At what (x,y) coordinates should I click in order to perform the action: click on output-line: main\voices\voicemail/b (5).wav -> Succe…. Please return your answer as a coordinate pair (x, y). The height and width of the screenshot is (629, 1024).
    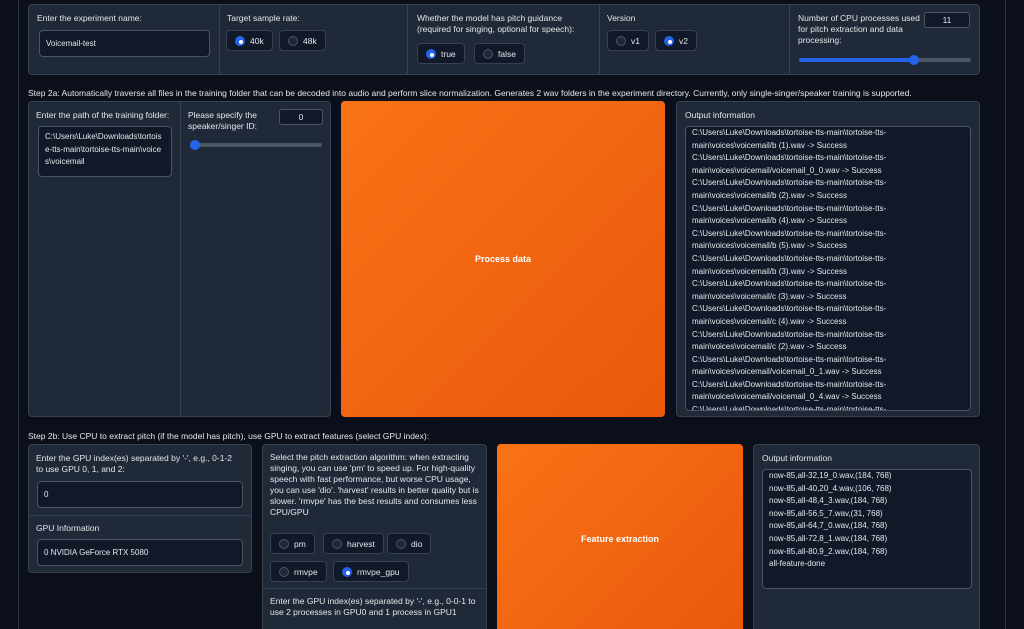
    Looking at the image, I should click on (769, 246).